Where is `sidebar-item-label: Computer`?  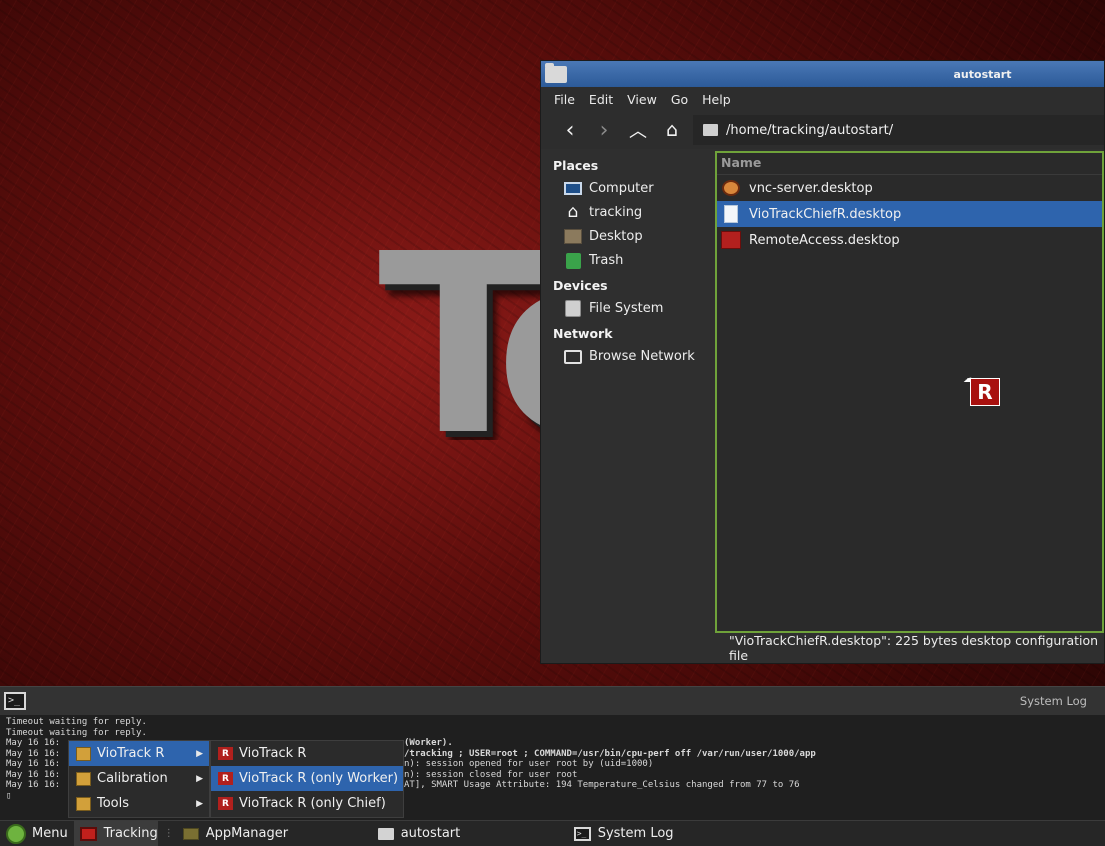
sidebar-item-label: Computer is located at coordinates (621, 188).